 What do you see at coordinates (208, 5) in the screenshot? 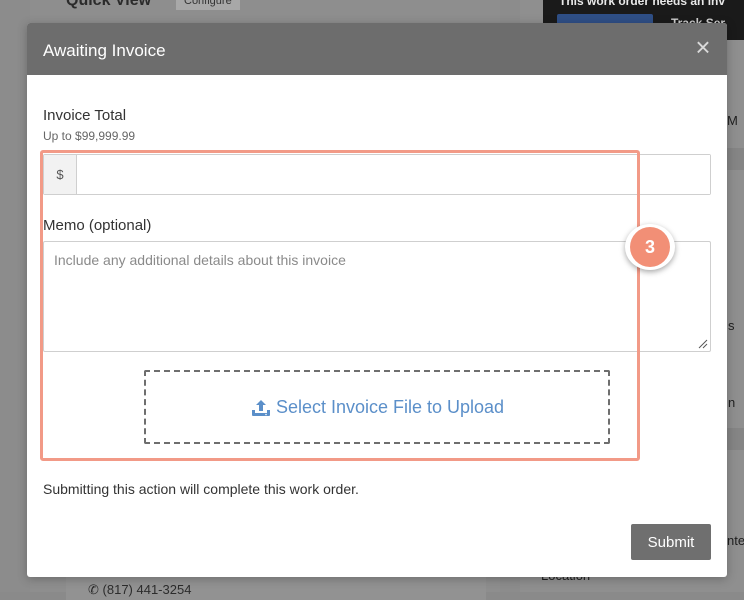
I see `background-configure-button: Configure` at bounding box center [208, 5].